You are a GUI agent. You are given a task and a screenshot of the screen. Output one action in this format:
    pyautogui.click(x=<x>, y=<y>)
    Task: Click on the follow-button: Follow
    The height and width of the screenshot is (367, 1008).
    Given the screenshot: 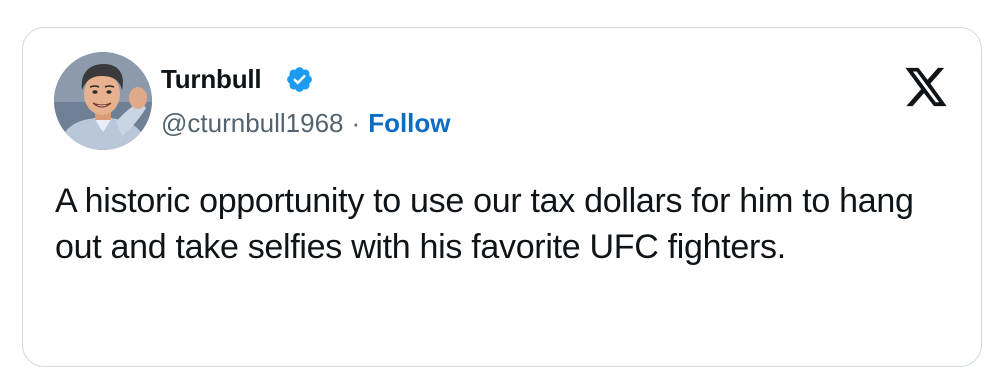 What is the action you would take?
    pyautogui.click(x=409, y=123)
    